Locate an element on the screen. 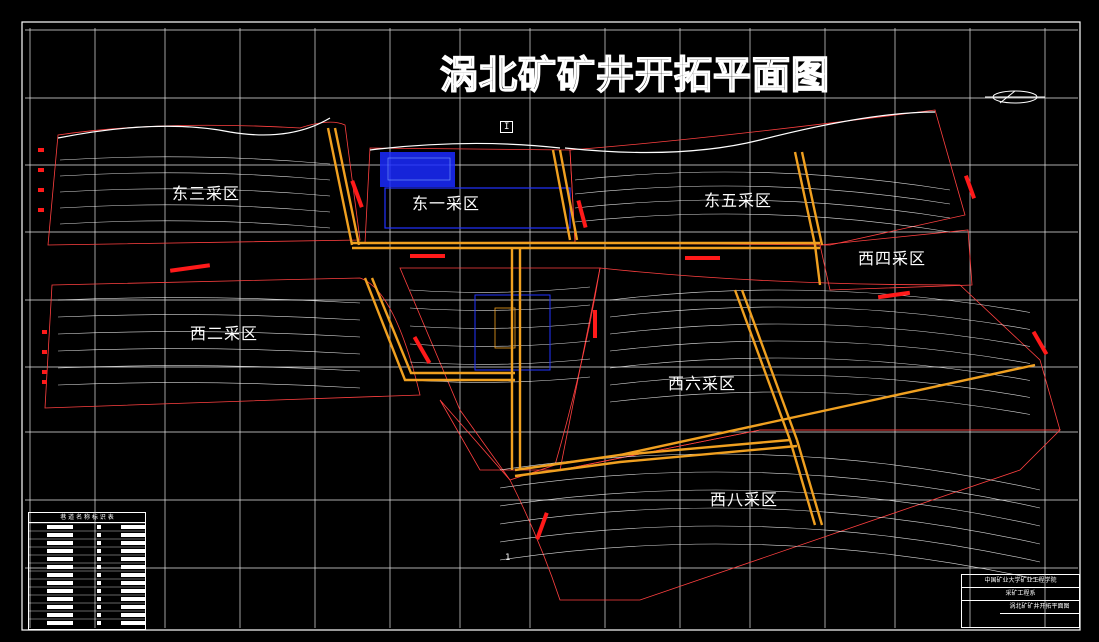 This screenshot has width=1099, height=642. outcrop-lines is located at coordinates (496, 132).